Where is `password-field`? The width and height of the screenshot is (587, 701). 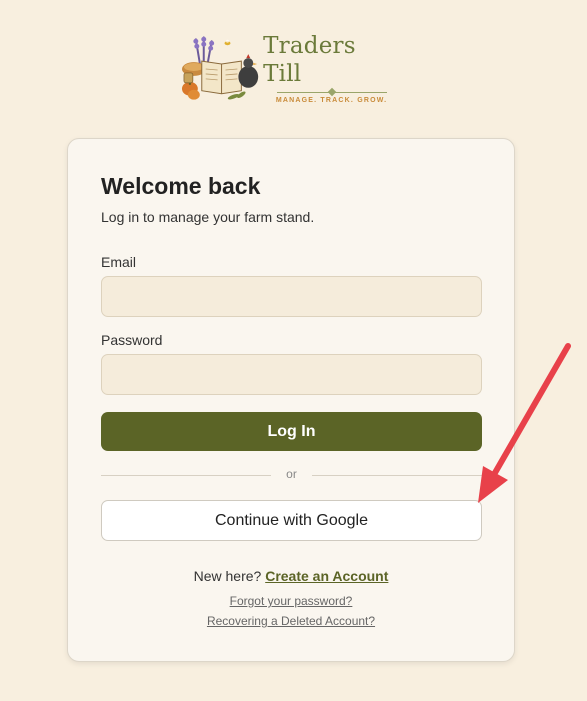 password-field is located at coordinates (291, 374).